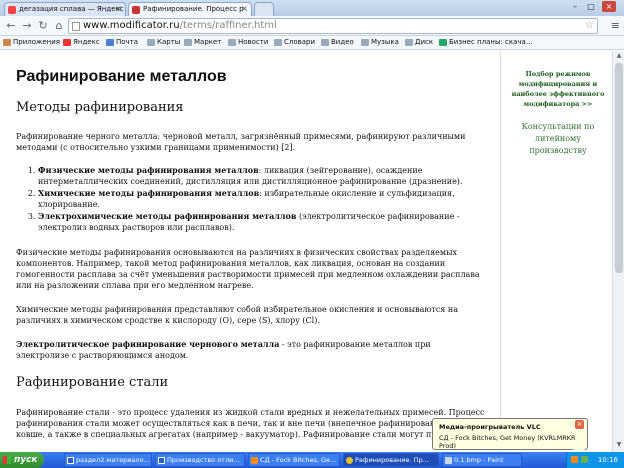  What do you see at coordinates (92, 382) in the screenshot?
I see `section-heading-steel: Рафинирование стали` at bounding box center [92, 382].